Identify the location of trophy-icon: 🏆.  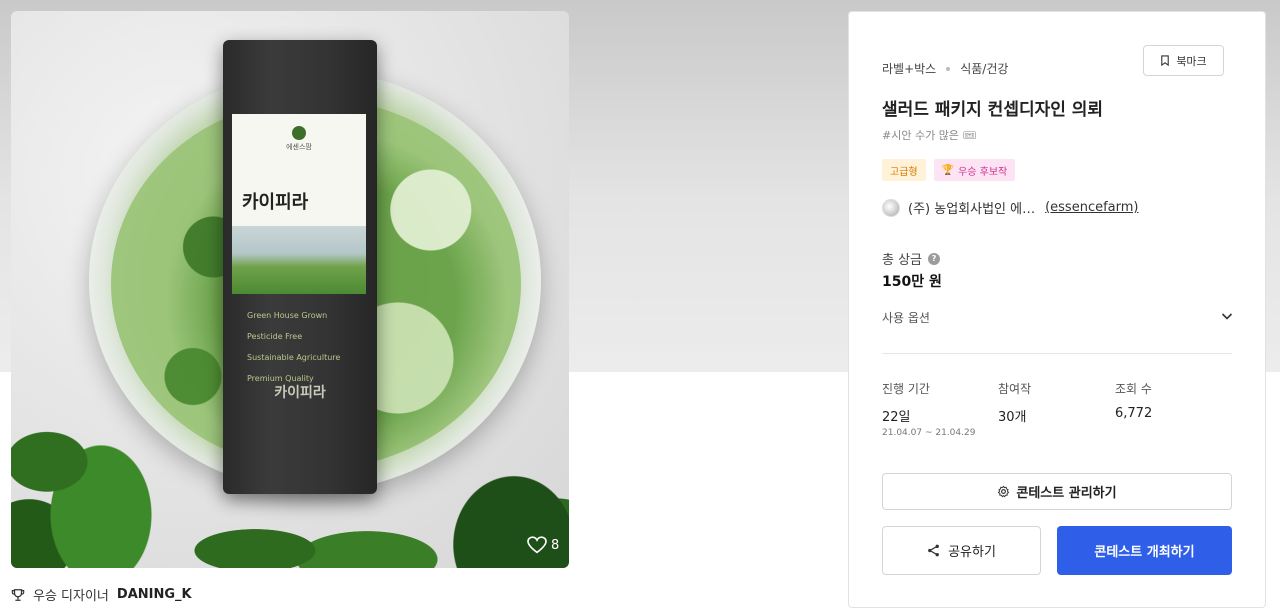
(948, 170).